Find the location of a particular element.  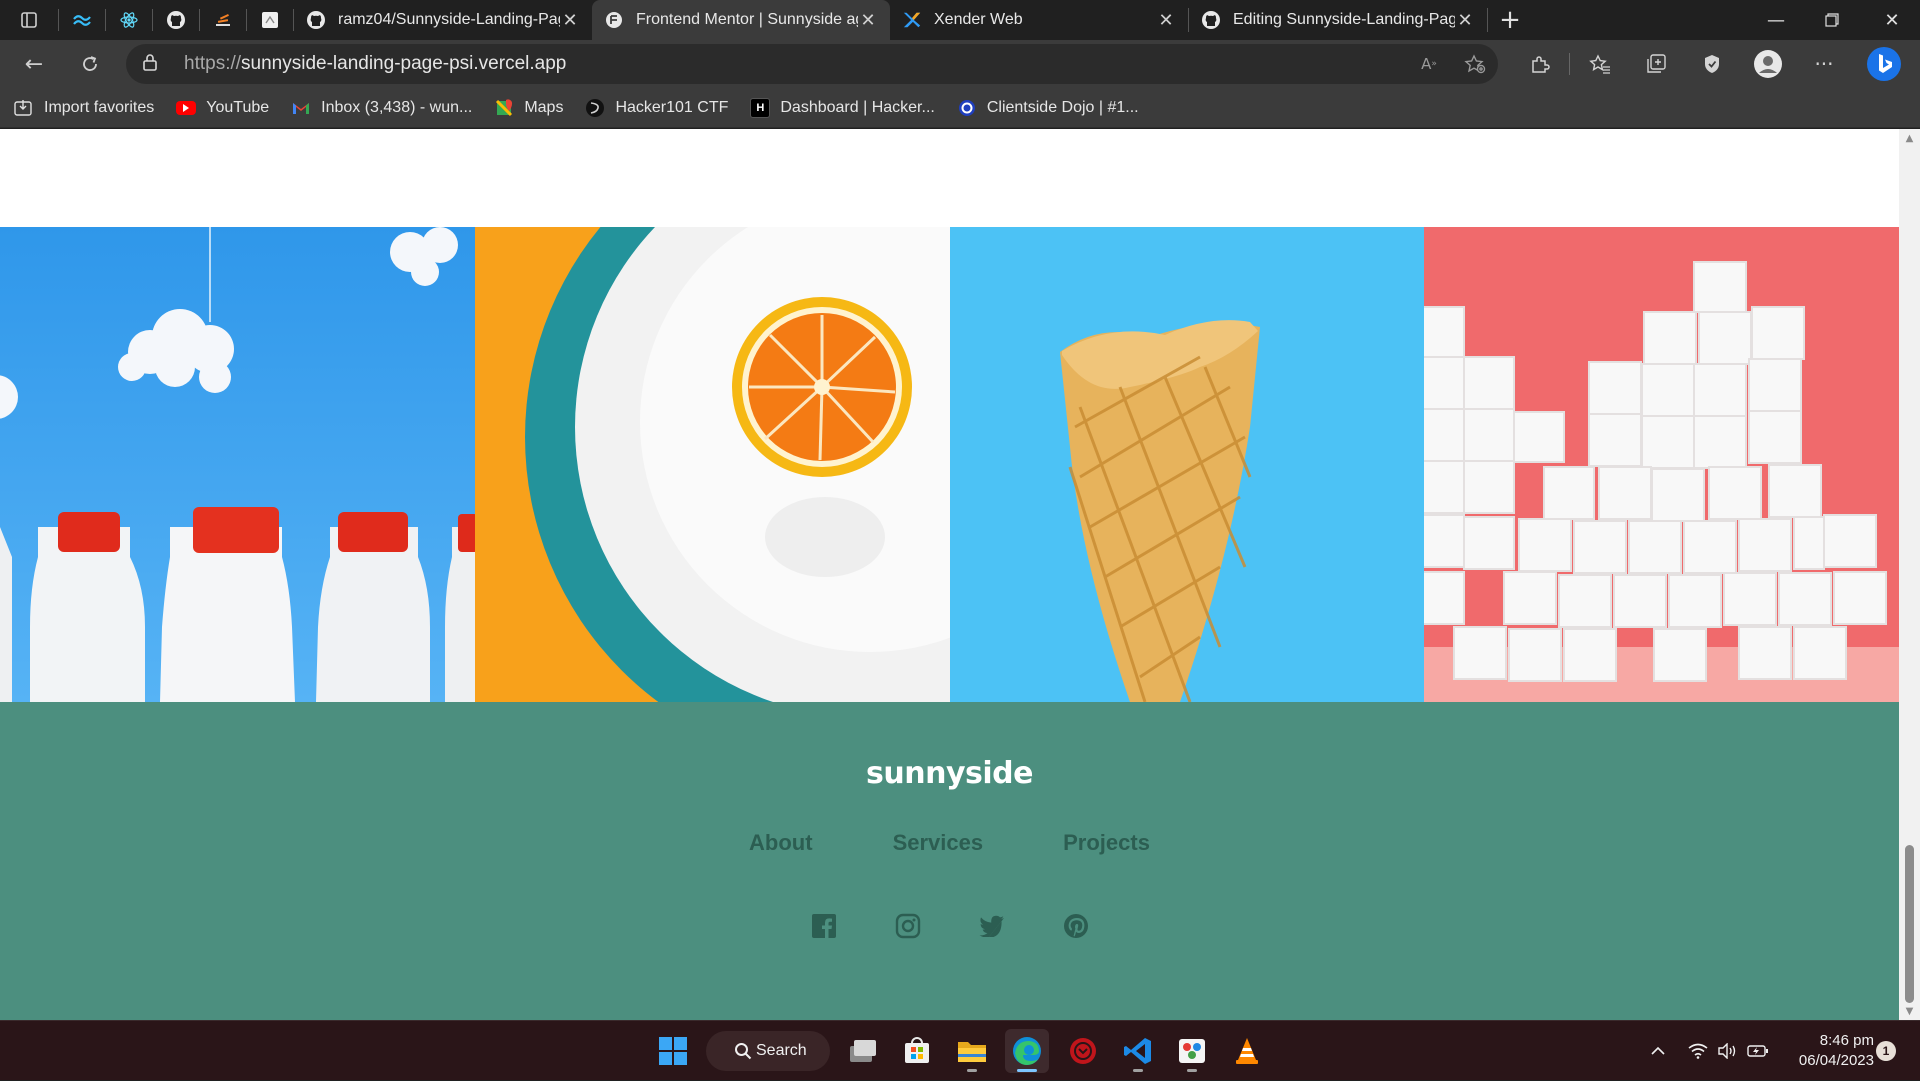

active-window-indicator is located at coordinates (1027, 1070).